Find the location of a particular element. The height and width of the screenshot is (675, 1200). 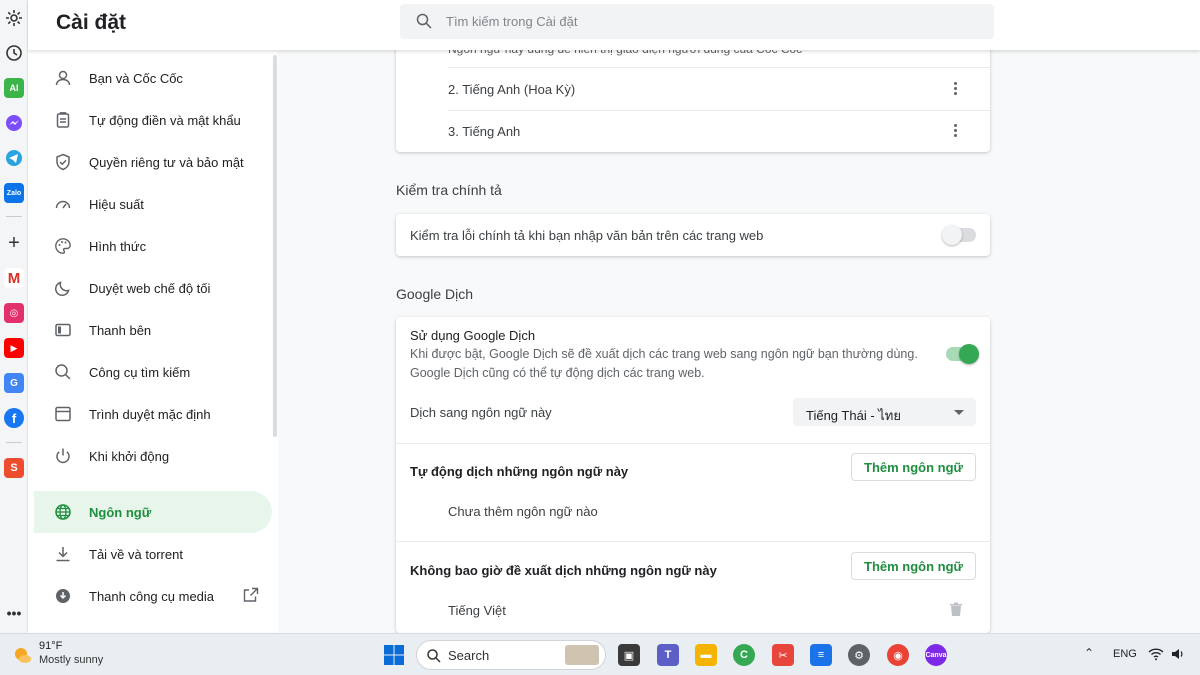

settings-app-icon: ⚙ is located at coordinates (859, 655).